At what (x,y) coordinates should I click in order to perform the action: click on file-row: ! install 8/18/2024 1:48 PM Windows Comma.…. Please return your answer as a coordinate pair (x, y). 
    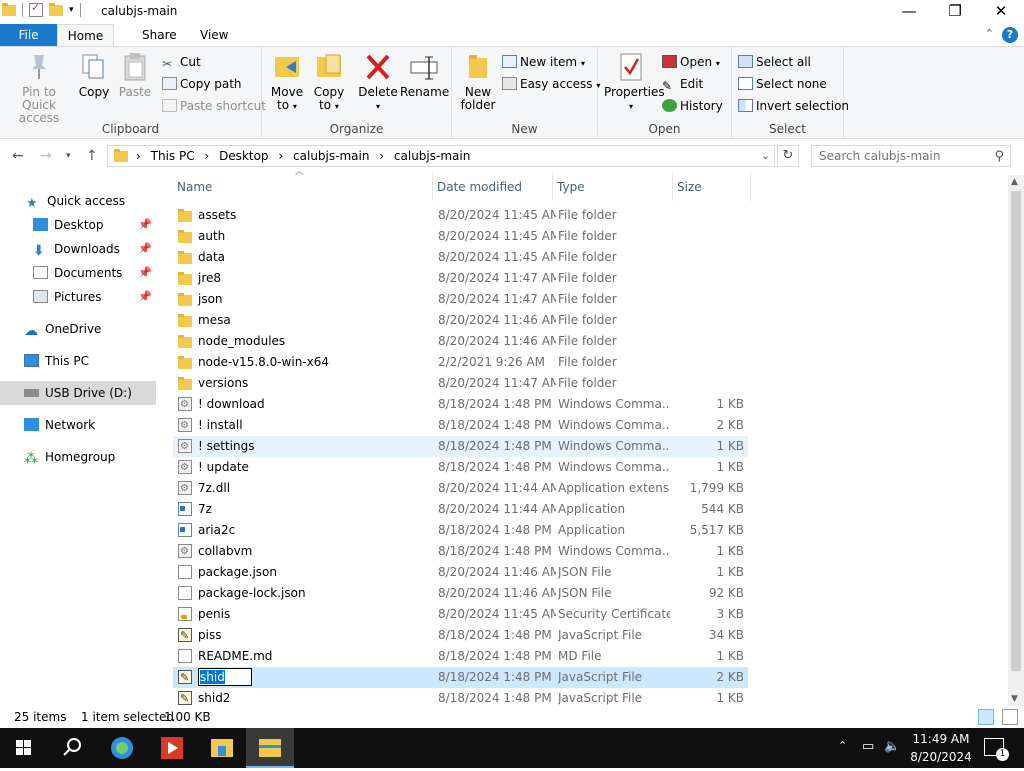
    Looking at the image, I should click on (460, 425).